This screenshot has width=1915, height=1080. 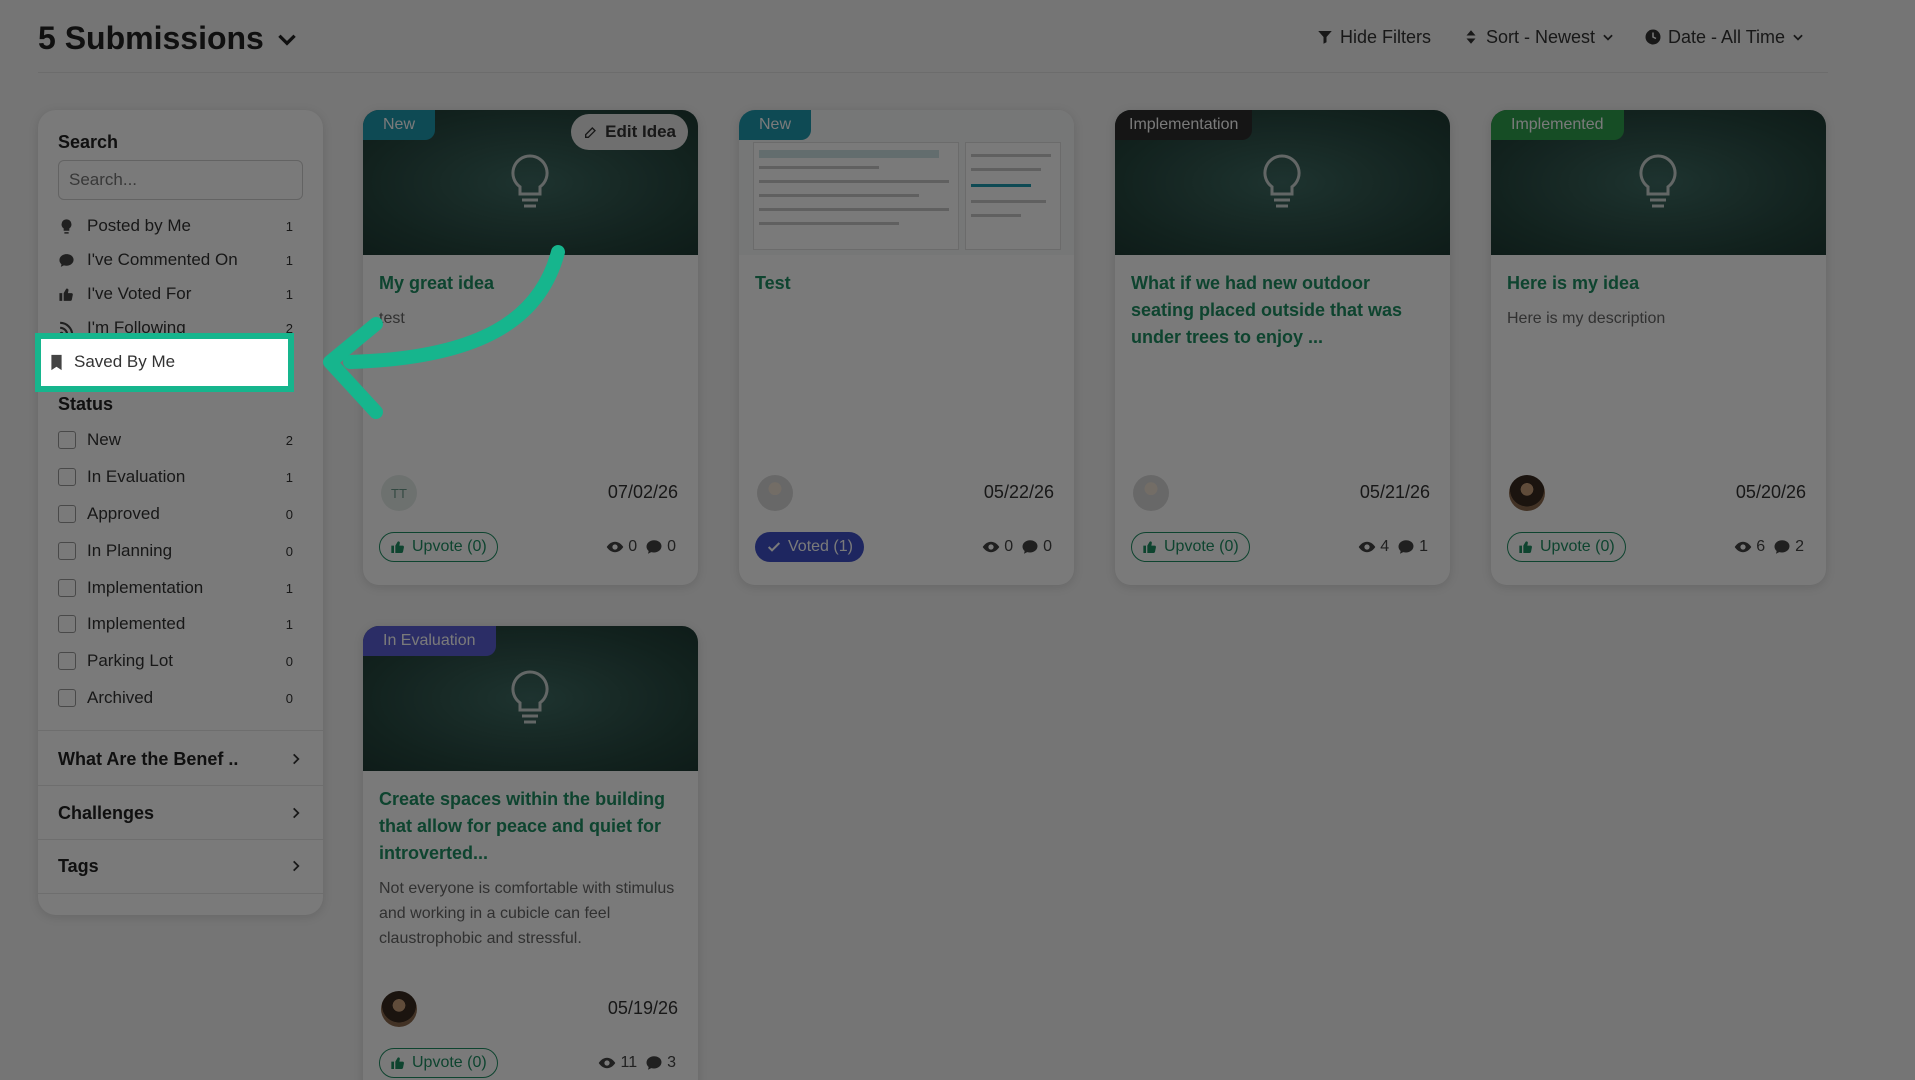 What do you see at coordinates (183, 698) in the screenshot?
I see `status-archived: Archived 0` at bounding box center [183, 698].